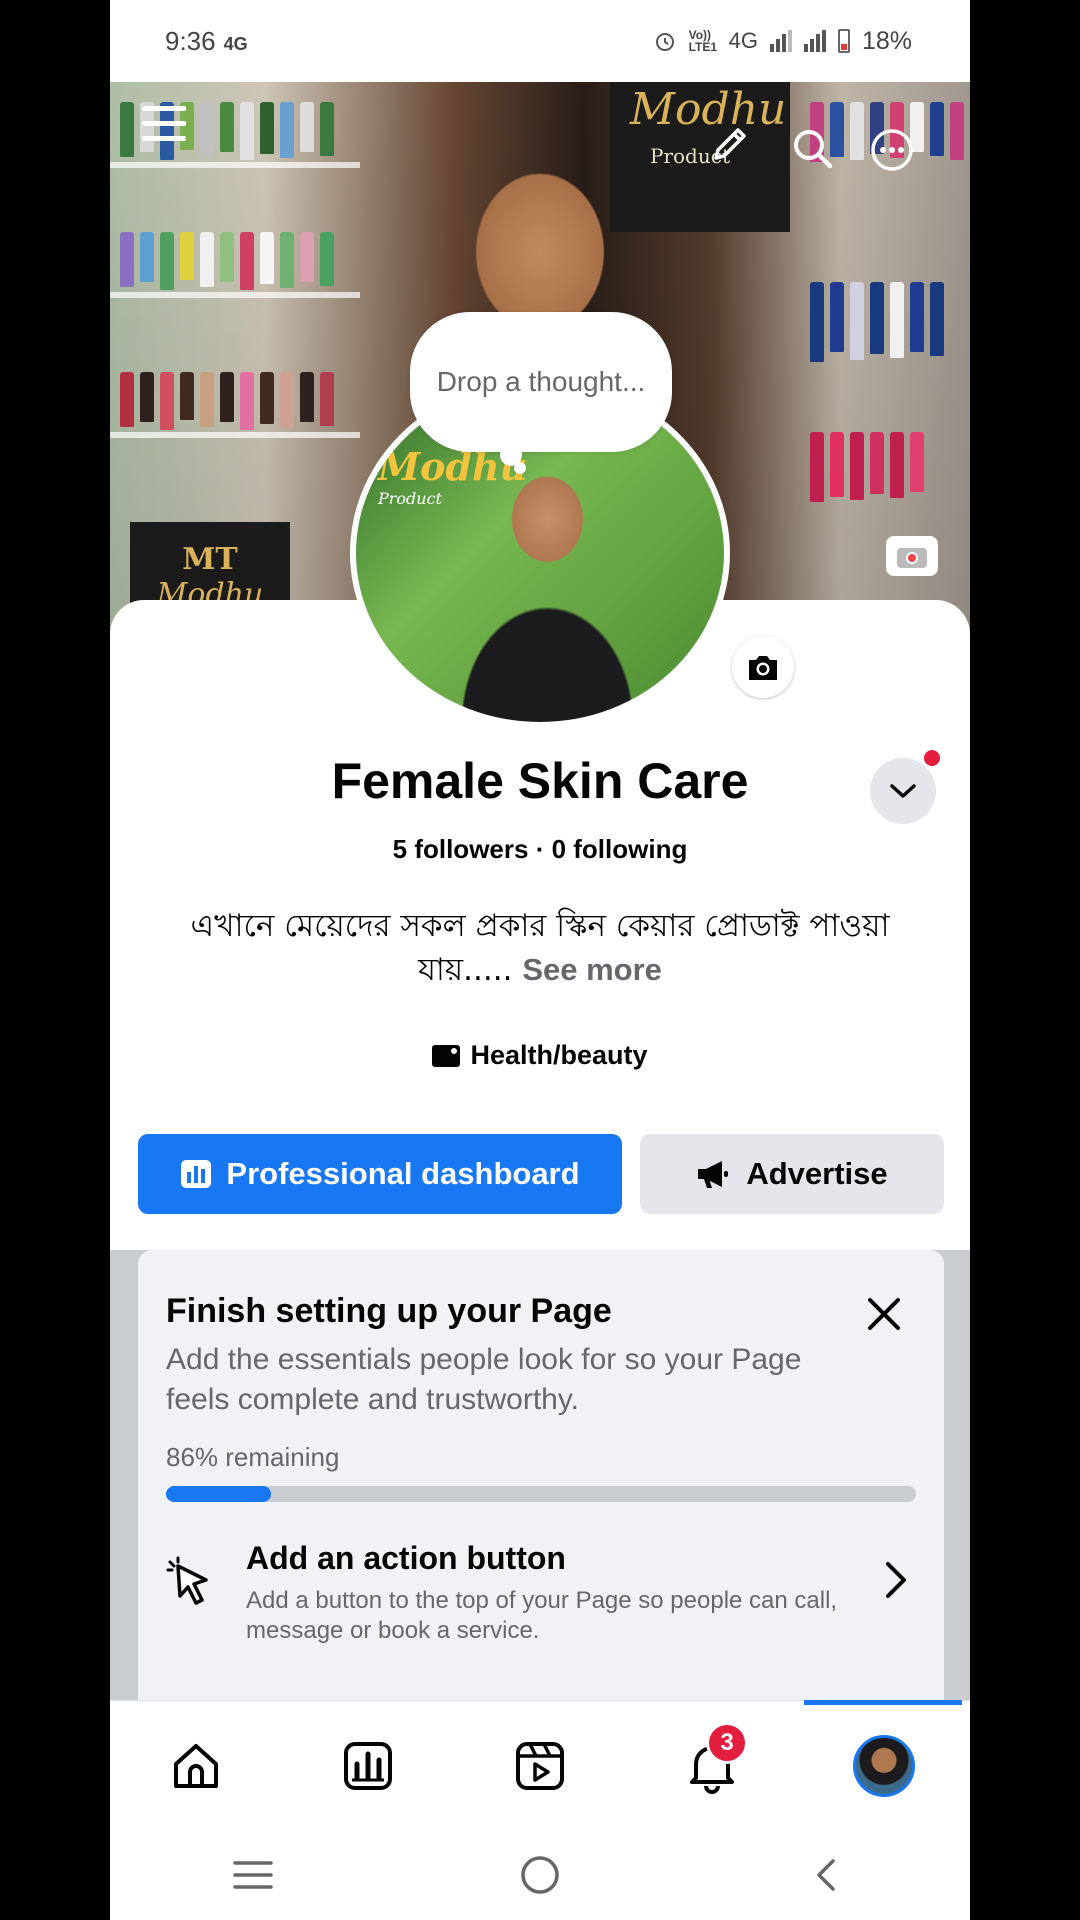  What do you see at coordinates (461, 849) in the screenshot?
I see `followers-count: 5 followers` at bounding box center [461, 849].